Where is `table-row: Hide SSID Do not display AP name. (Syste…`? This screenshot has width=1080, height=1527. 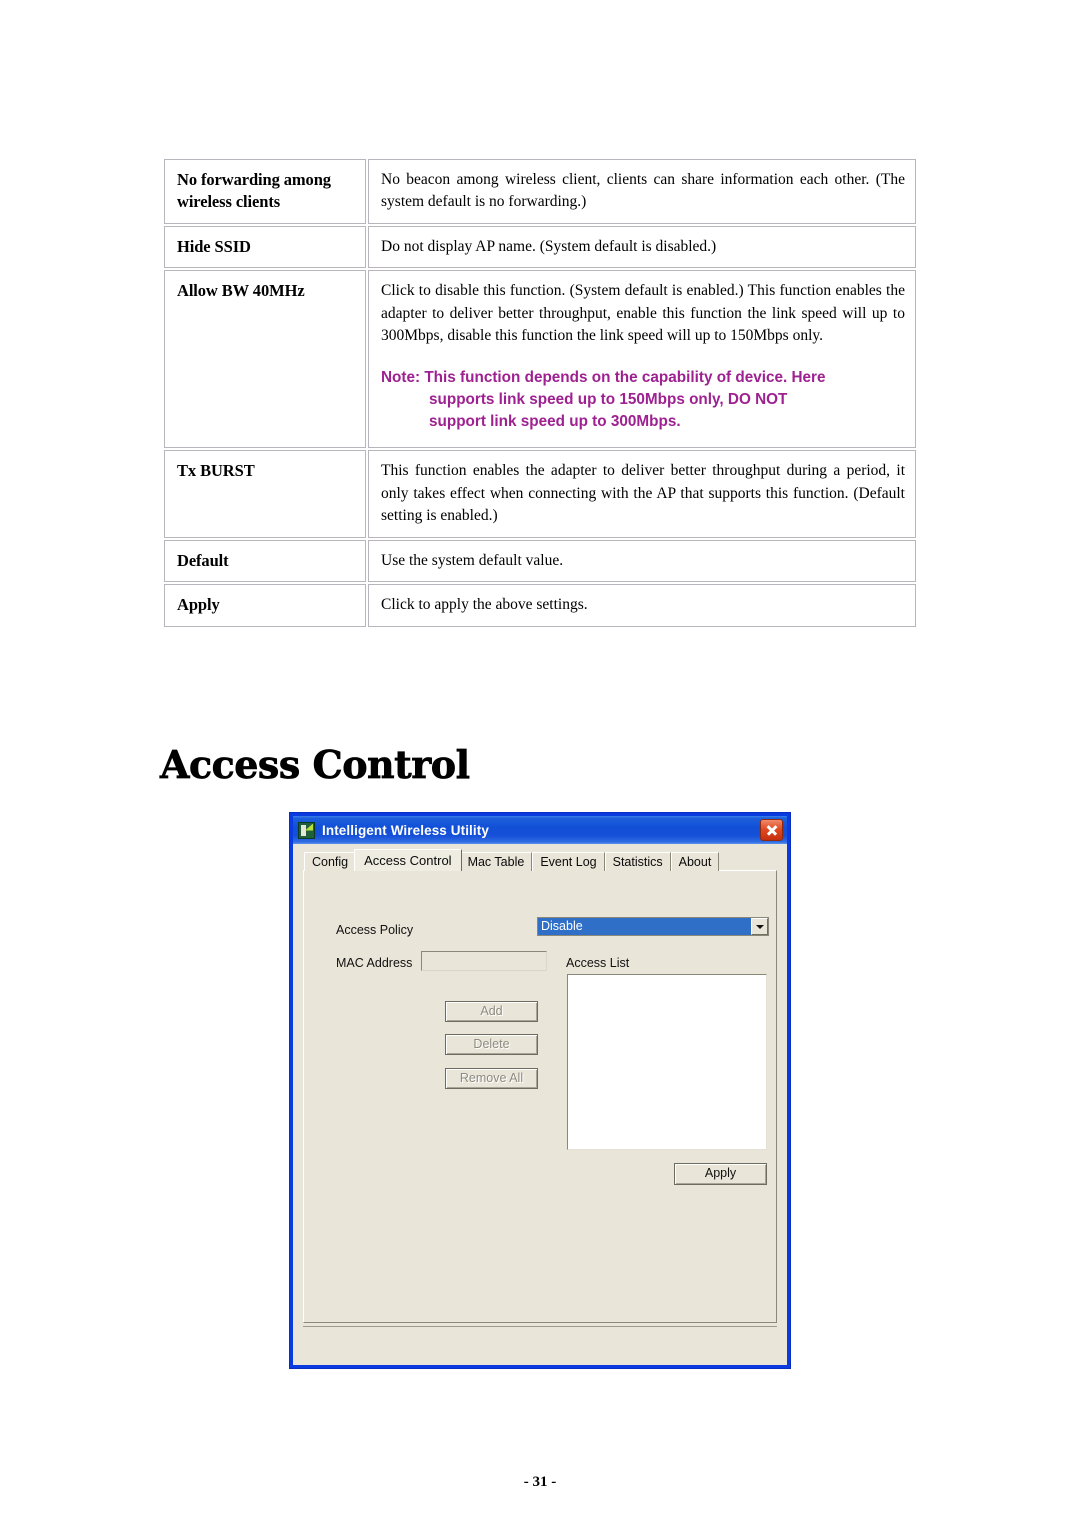 table-row: Hide SSID Do not display AP name. (Syste… is located at coordinates (540, 247).